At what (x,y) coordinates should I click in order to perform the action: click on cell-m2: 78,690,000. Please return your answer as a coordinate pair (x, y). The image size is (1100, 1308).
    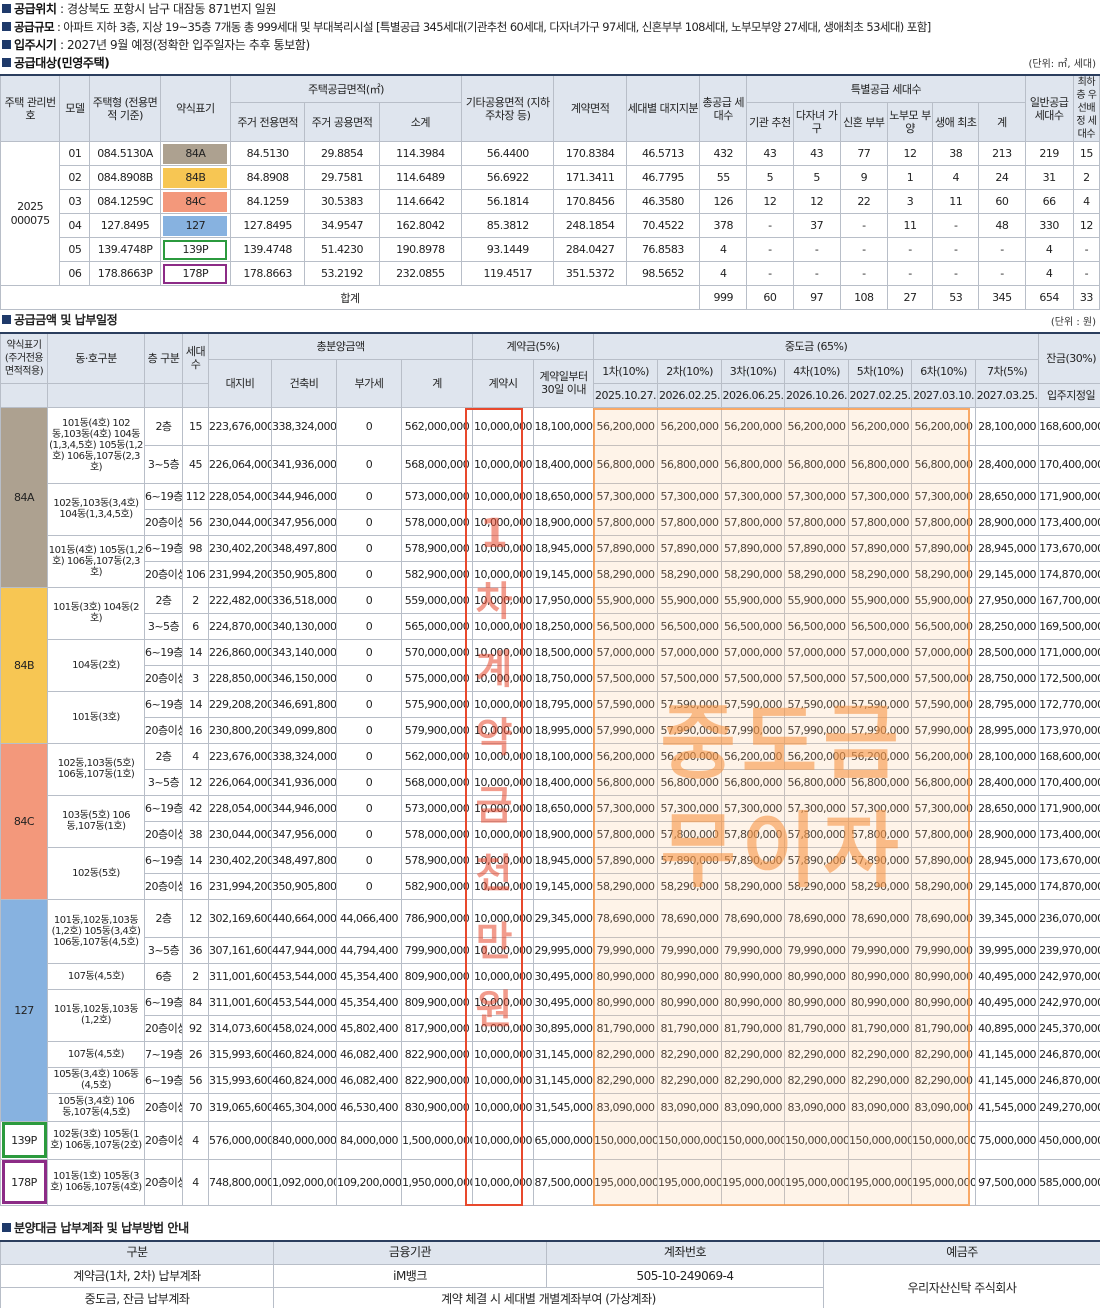
    Looking at the image, I should click on (690, 918).